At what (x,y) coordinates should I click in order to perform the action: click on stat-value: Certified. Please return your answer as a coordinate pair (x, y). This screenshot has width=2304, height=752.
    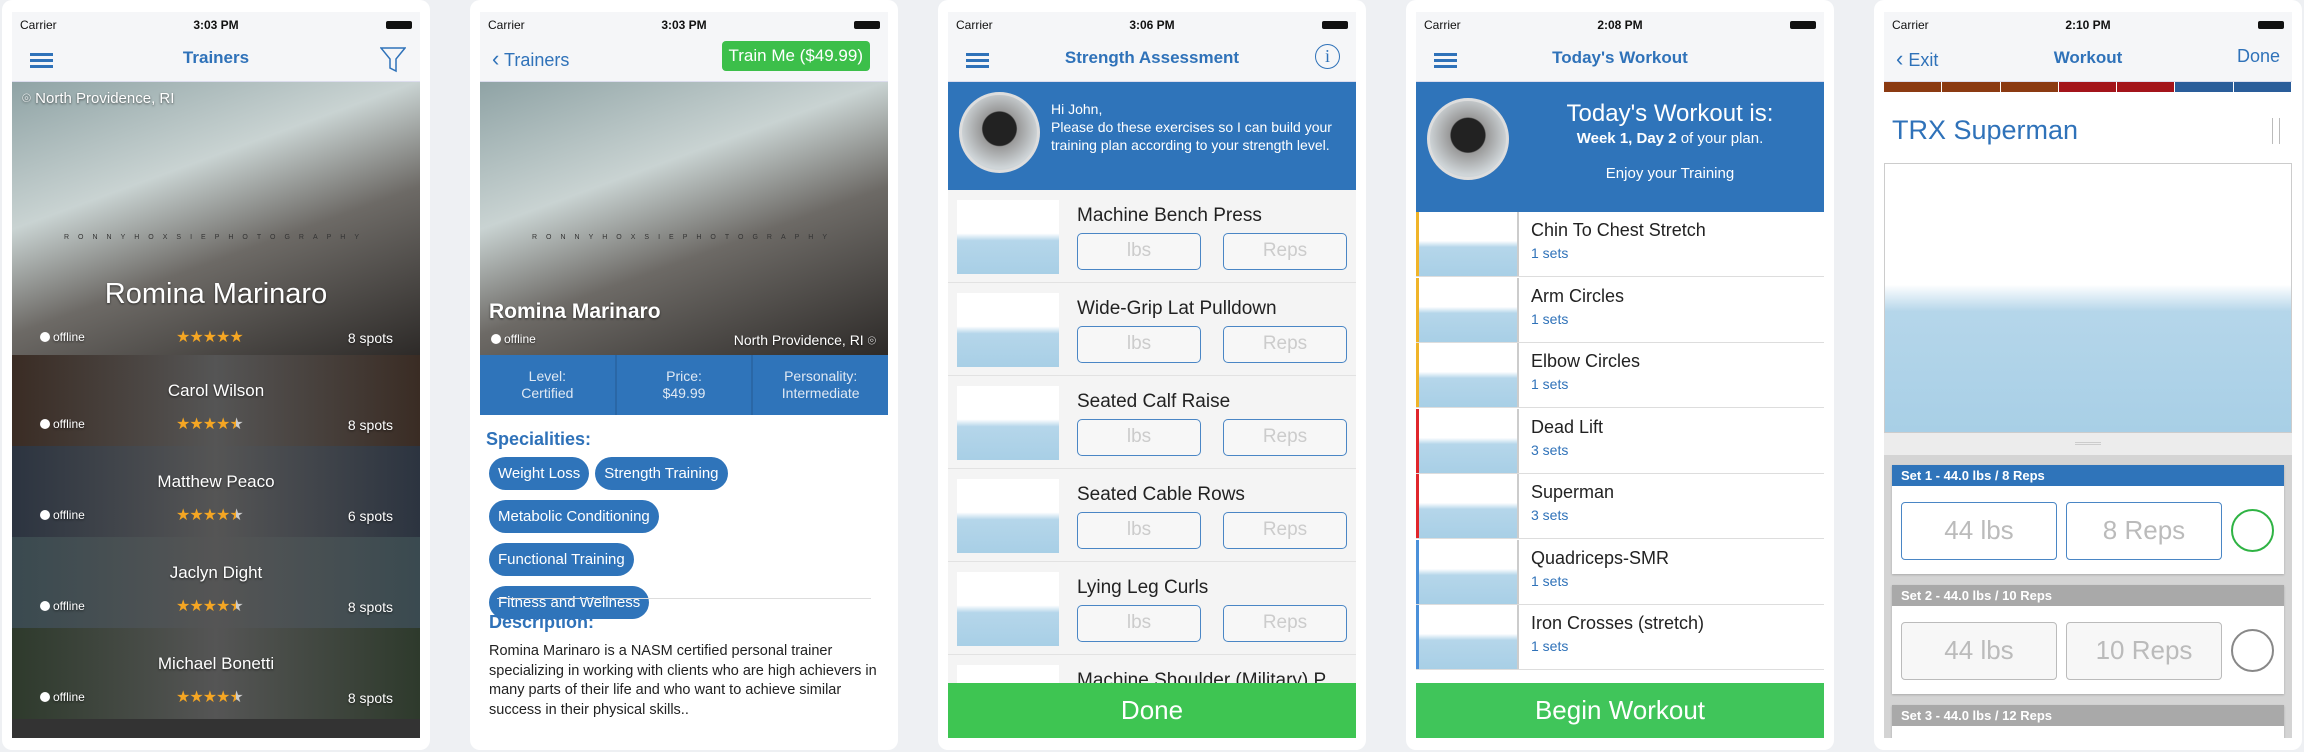
    Looking at the image, I should click on (547, 393).